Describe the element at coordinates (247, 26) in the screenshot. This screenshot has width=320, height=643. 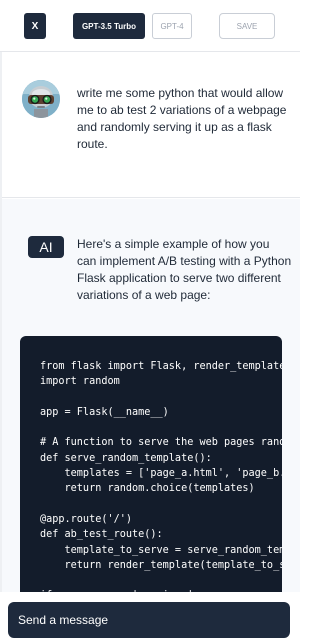
I see `save-button: SAVE` at that location.